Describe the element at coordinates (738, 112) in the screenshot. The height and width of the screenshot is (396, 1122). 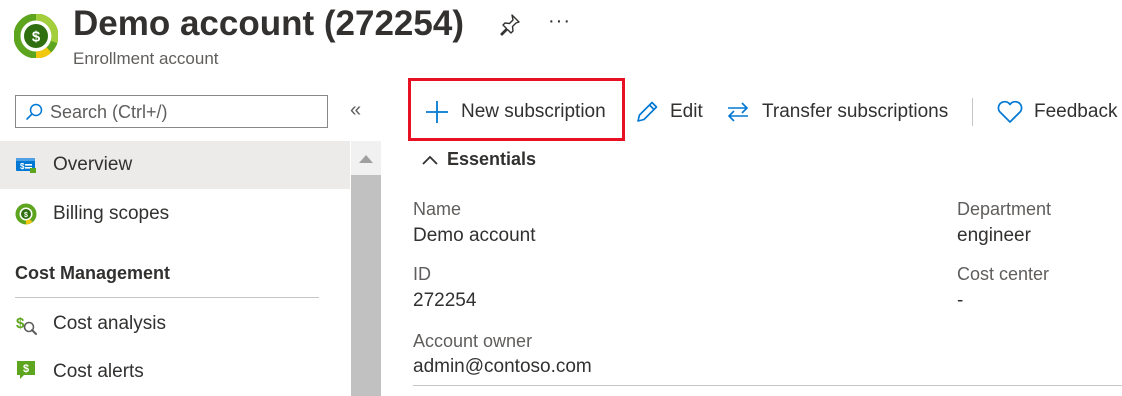
I see `transfer-arrows-icon` at that location.